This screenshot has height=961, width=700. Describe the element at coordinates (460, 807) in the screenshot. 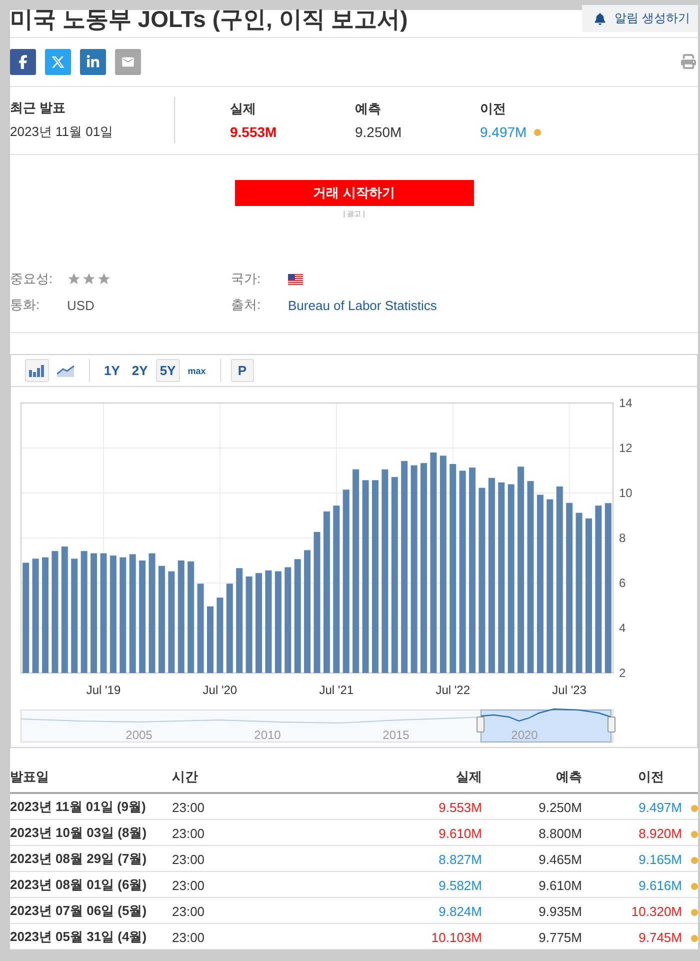

I see `table-cell: 9.553M` at that location.